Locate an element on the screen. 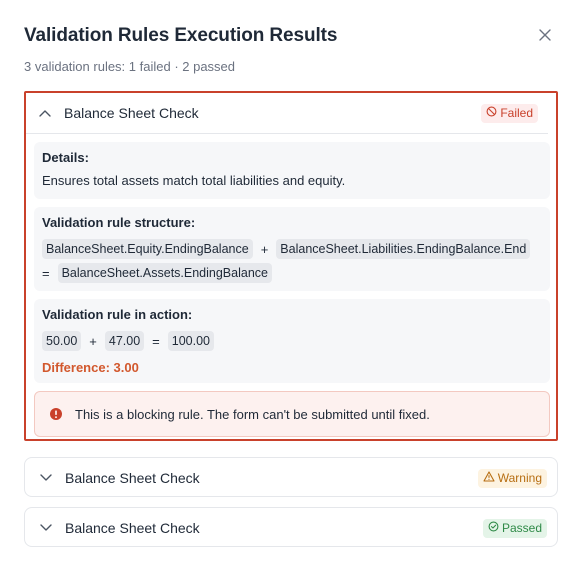  value-chip: 50.00 is located at coordinates (62, 341).